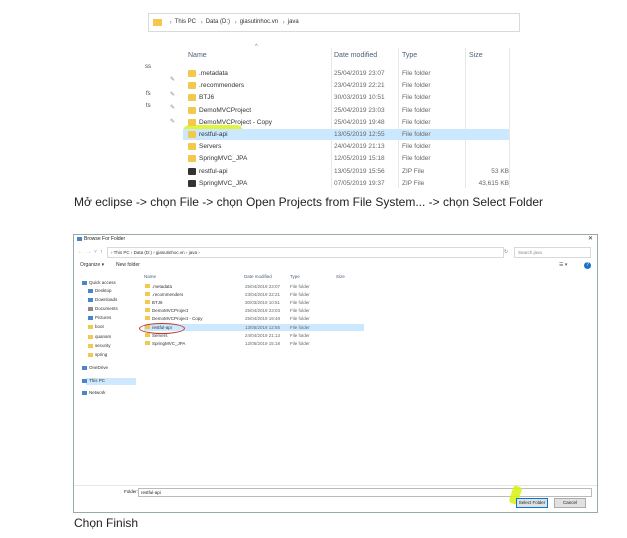  What do you see at coordinates (552, 252) in the screenshot?
I see `search-input: Search java` at bounding box center [552, 252].